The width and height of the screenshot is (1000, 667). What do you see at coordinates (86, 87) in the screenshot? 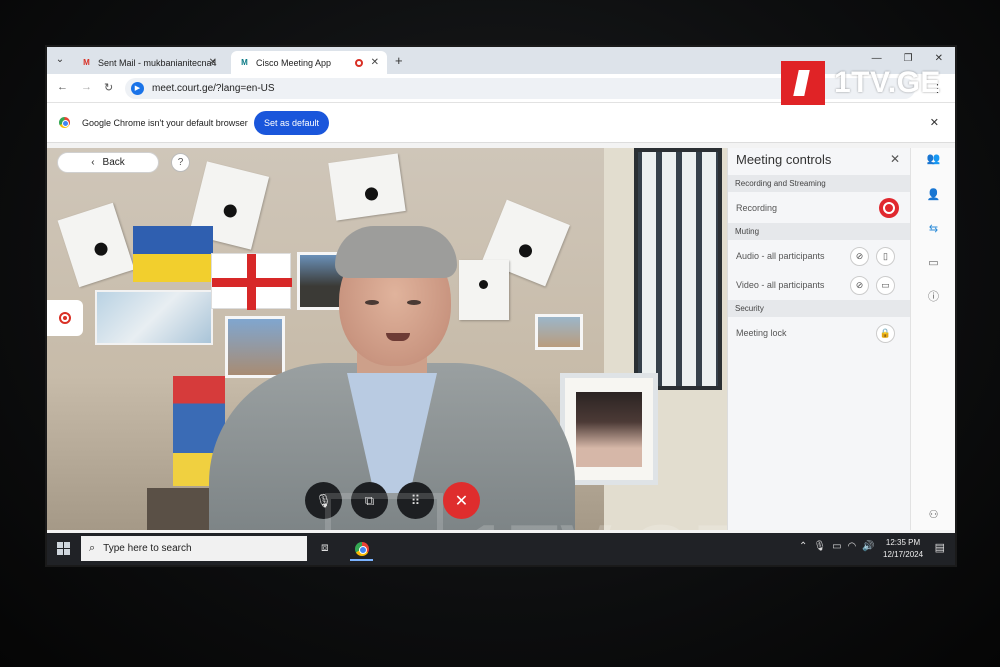
I see `forward-arrow-icon: →` at bounding box center [86, 87].